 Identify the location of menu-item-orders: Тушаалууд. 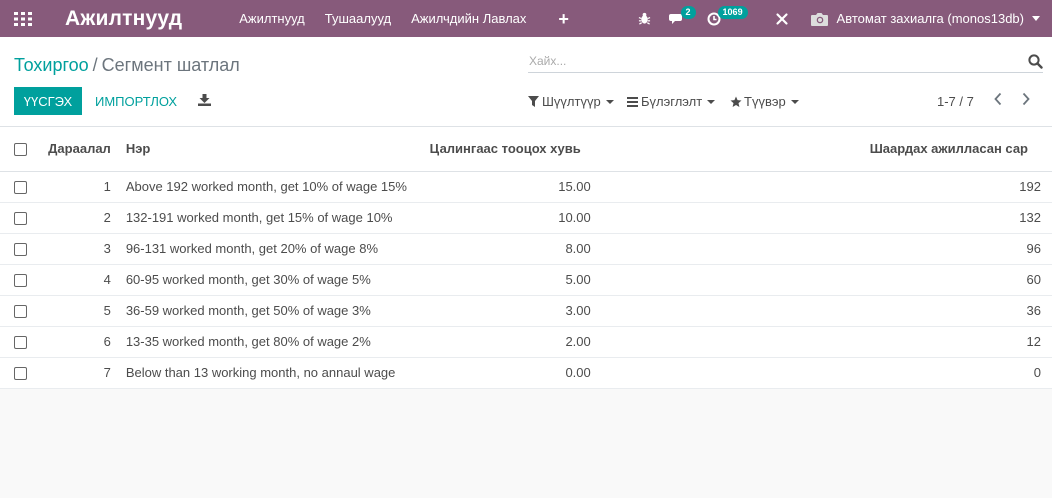
(358, 18).